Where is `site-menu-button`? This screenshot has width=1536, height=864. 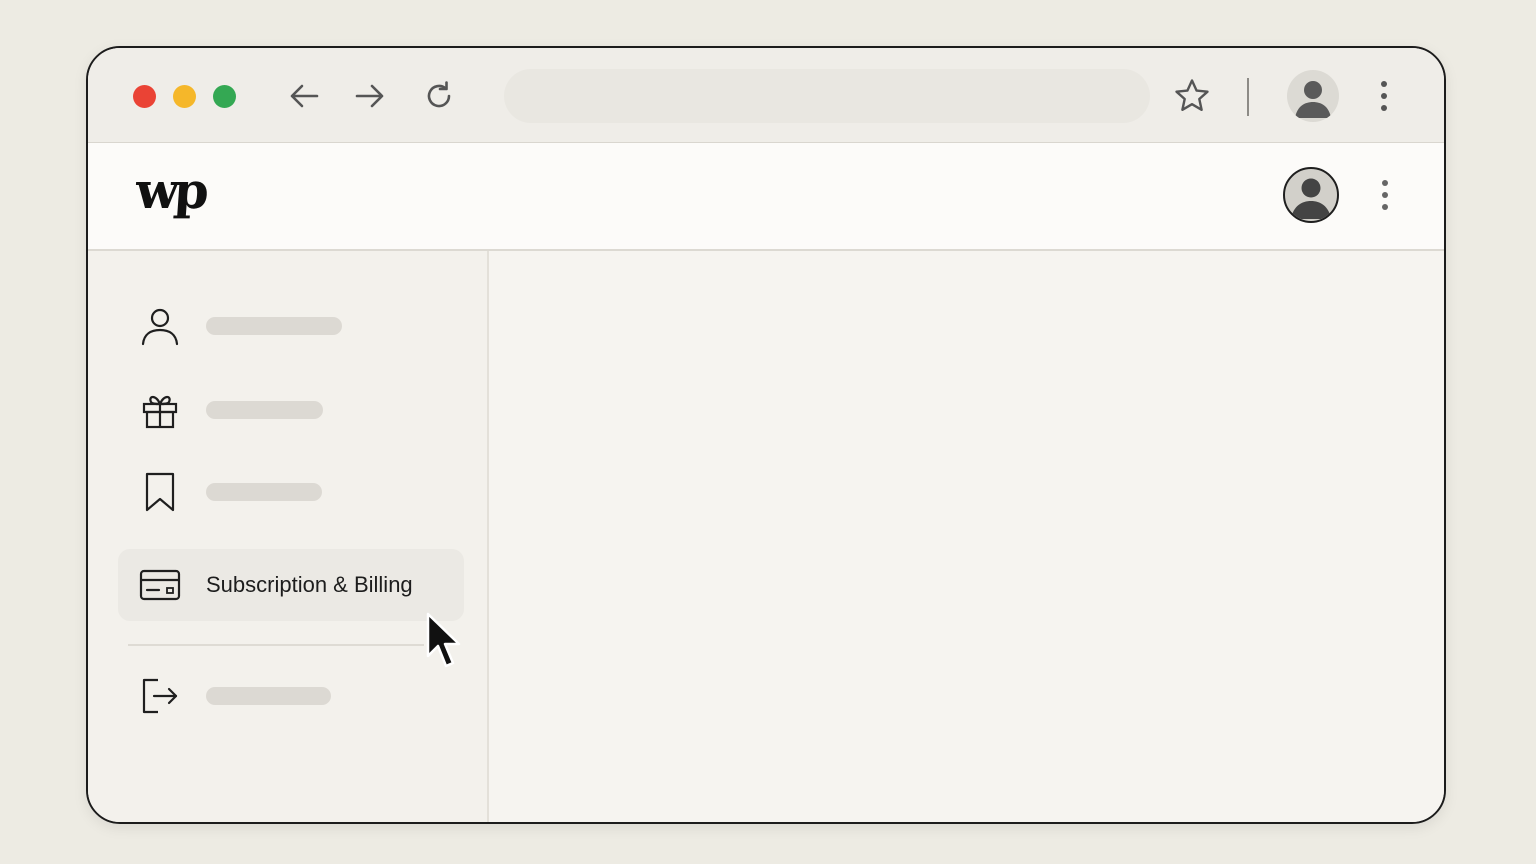 site-menu-button is located at coordinates (1385, 195).